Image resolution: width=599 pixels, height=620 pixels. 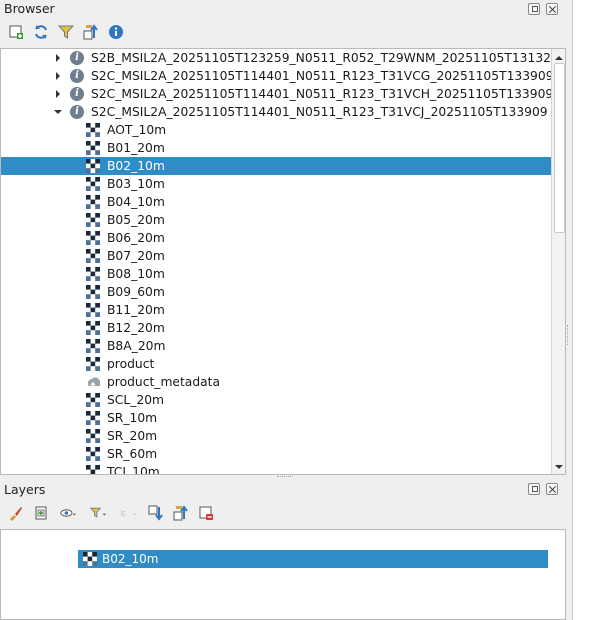 I want to click on chevron-down-icon, so click(x=58, y=112).